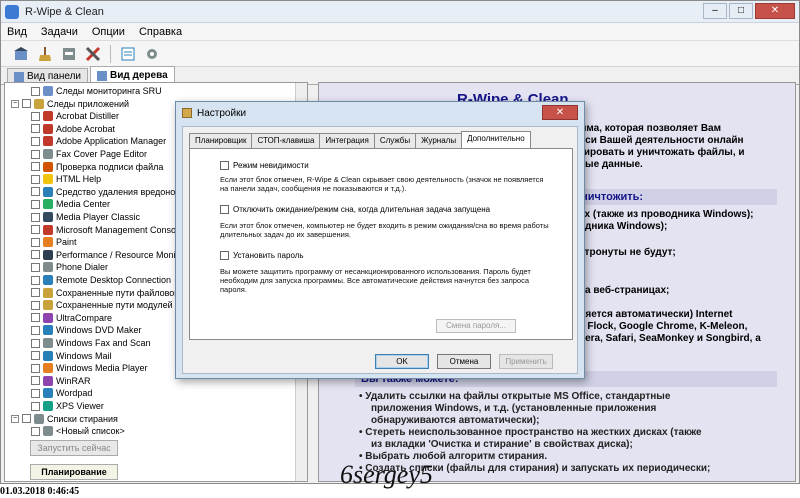  I want to click on run-now-button: Запустить сейчас, so click(74, 448).